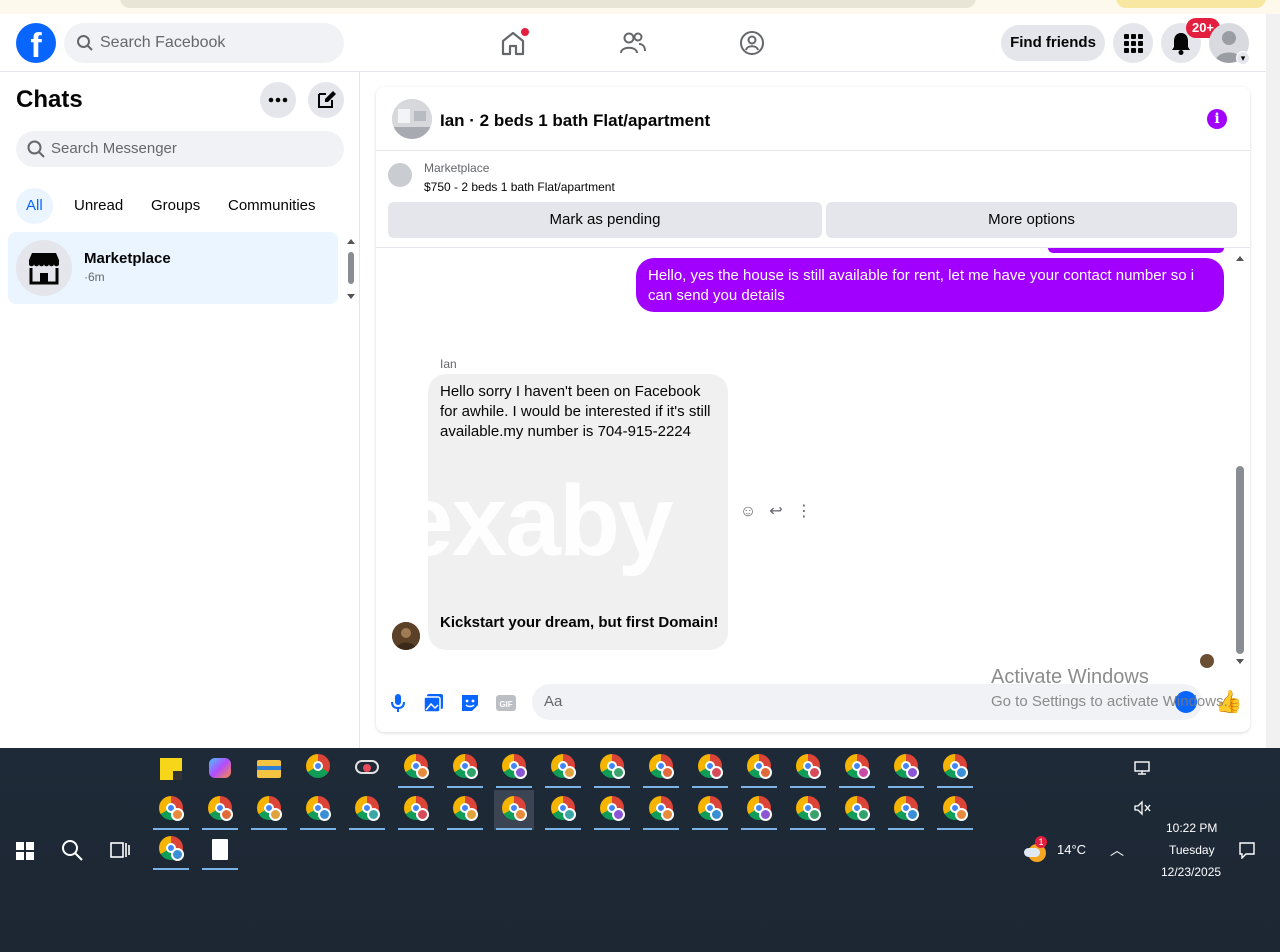 The height and width of the screenshot is (952, 1280). Describe the element at coordinates (506, 703) in the screenshot. I see `gif-icon: GIF` at that location.